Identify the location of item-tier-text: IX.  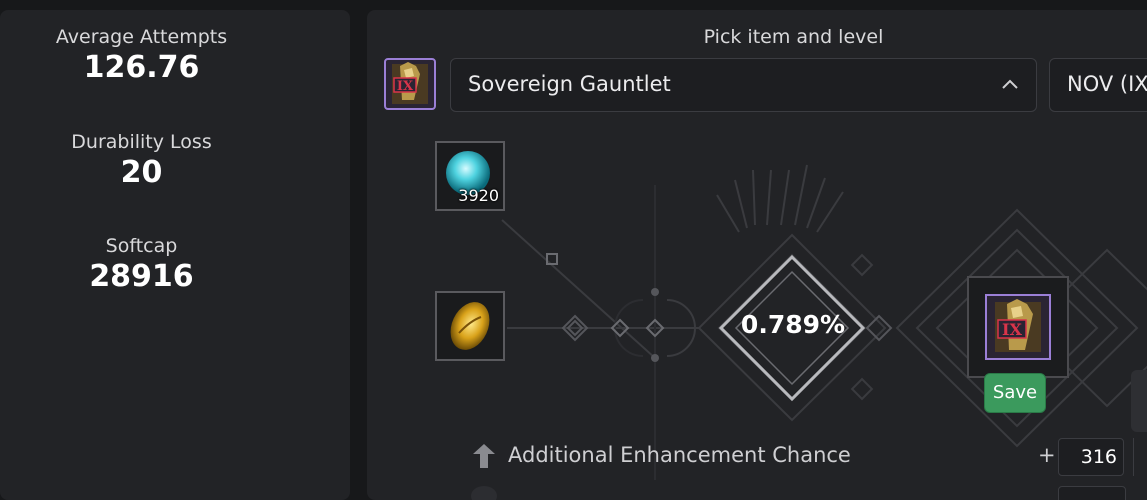
(405, 86).